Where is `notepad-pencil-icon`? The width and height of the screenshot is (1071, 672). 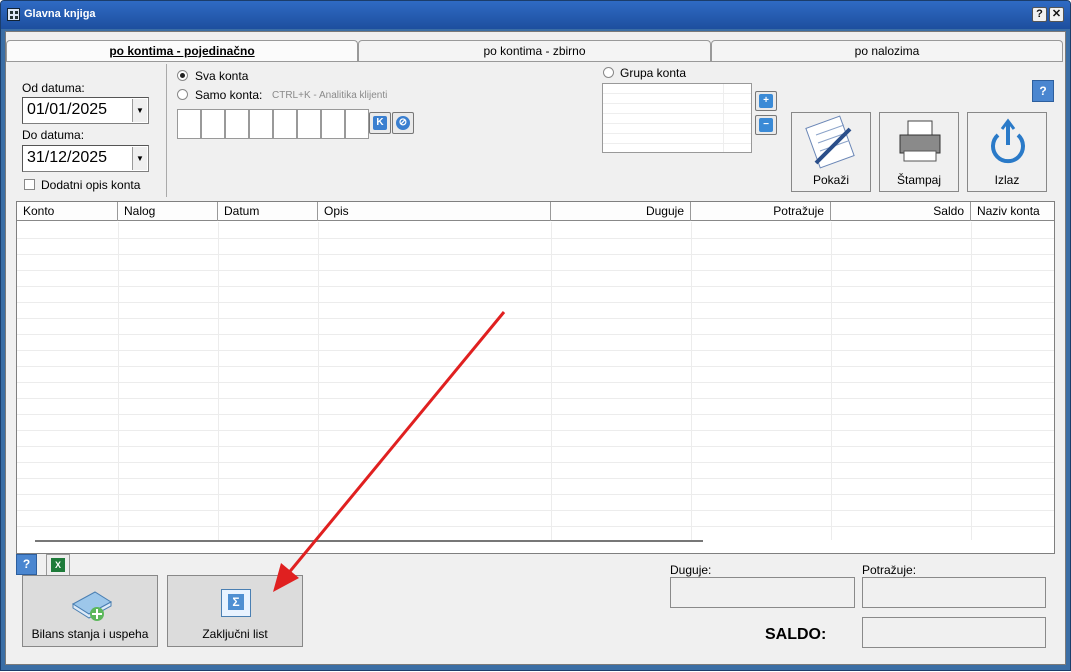 notepad-pencil-icon is located at coordinates (830, 142).